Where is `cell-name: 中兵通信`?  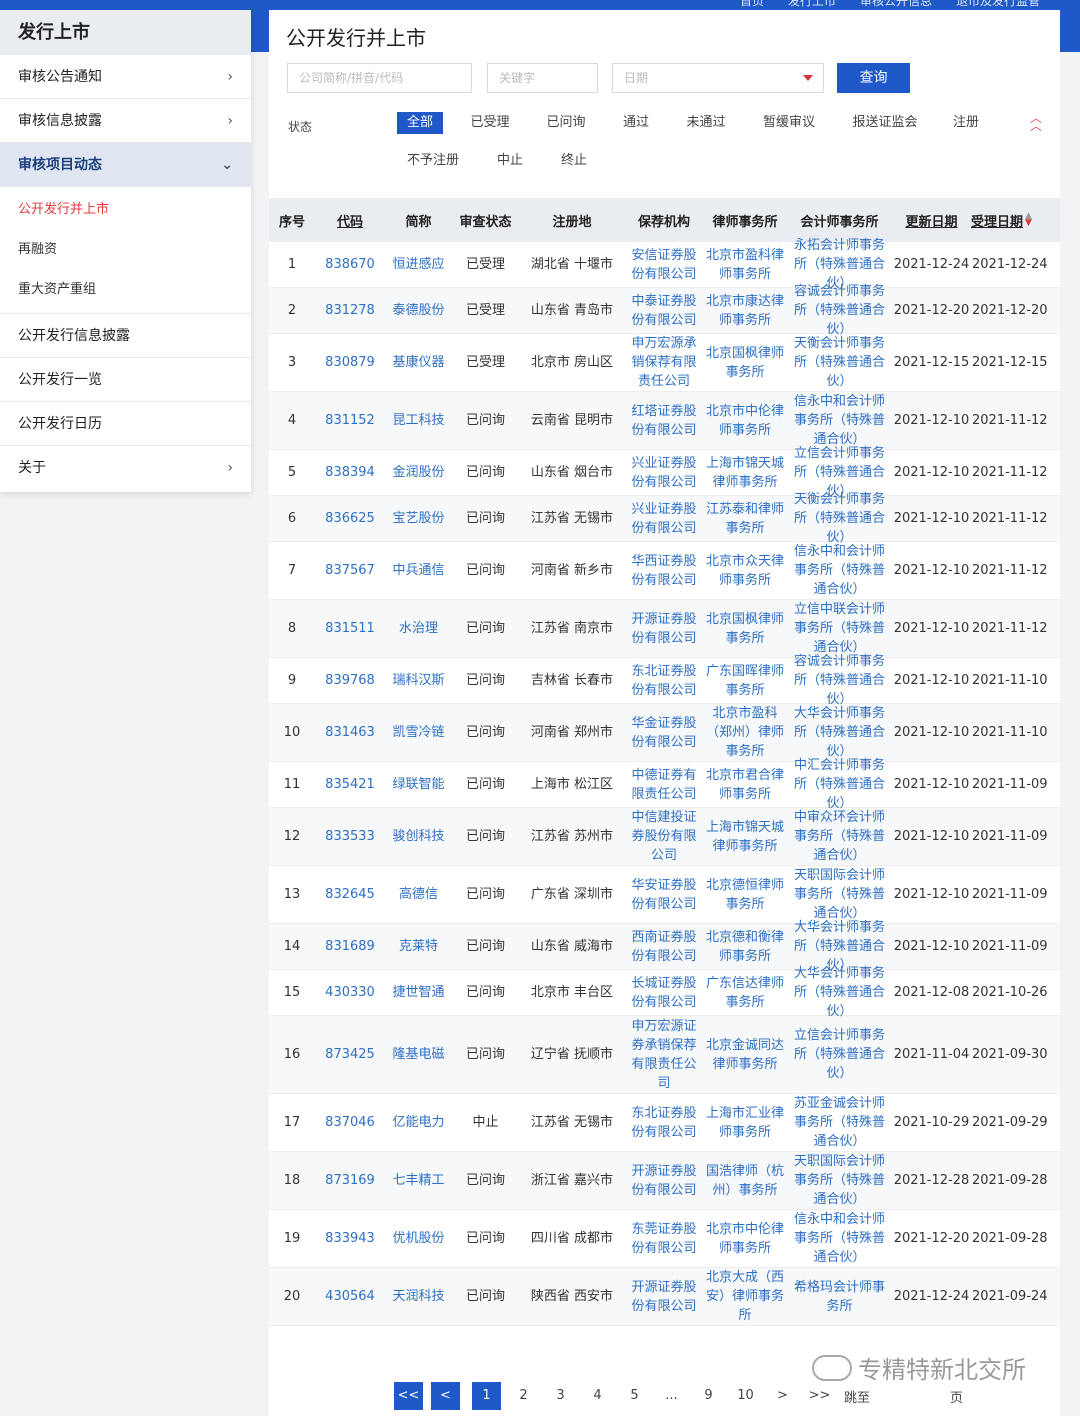 cell-name: 中兵通信 is located at coordinates (418, 570).